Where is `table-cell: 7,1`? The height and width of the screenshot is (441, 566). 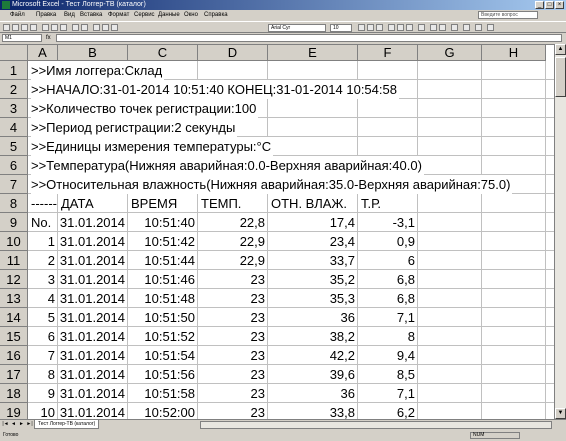
table-cell: 7,1 is located at coordinates (388, 317).